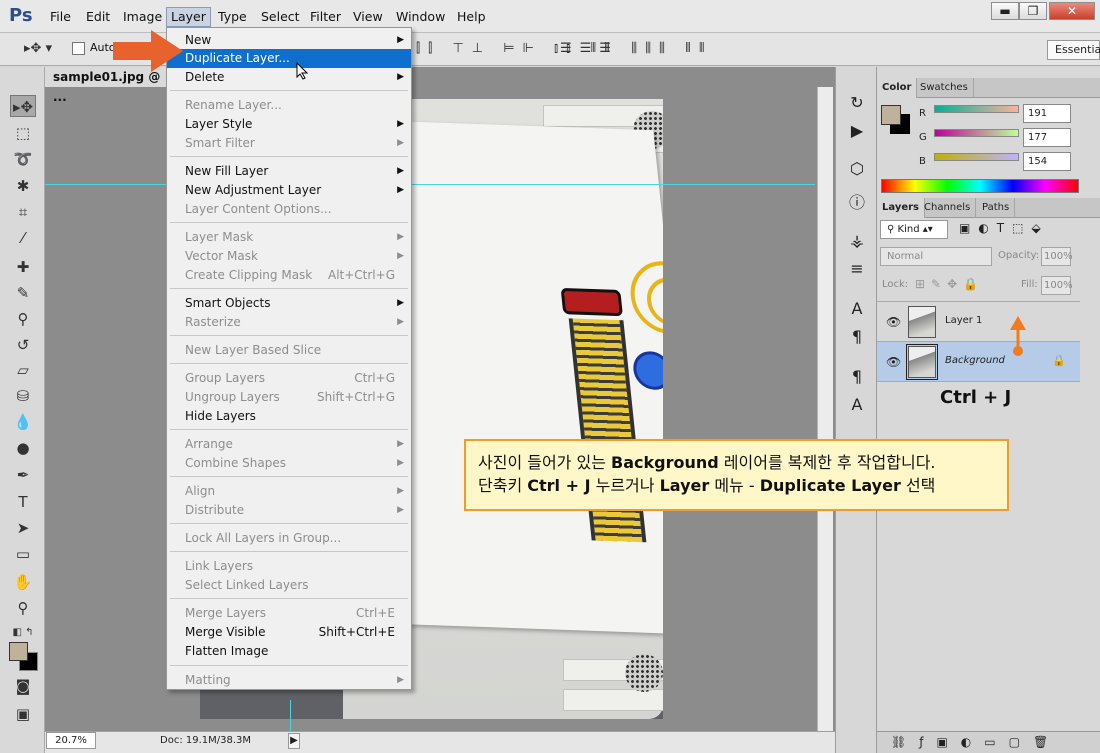 The width and height of the screenshot is (1100, 753). Describe the element at coordinates (857, 168) in the screenshot. I see `3d-icon: ⬡` at that location.